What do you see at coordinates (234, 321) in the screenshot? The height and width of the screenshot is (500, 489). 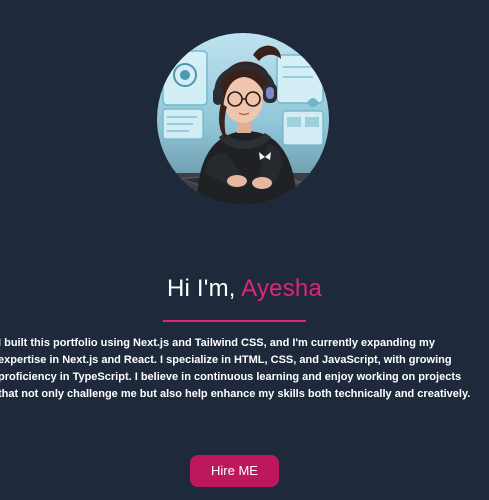 I see `title-divider` at bounding box center [234, 321].